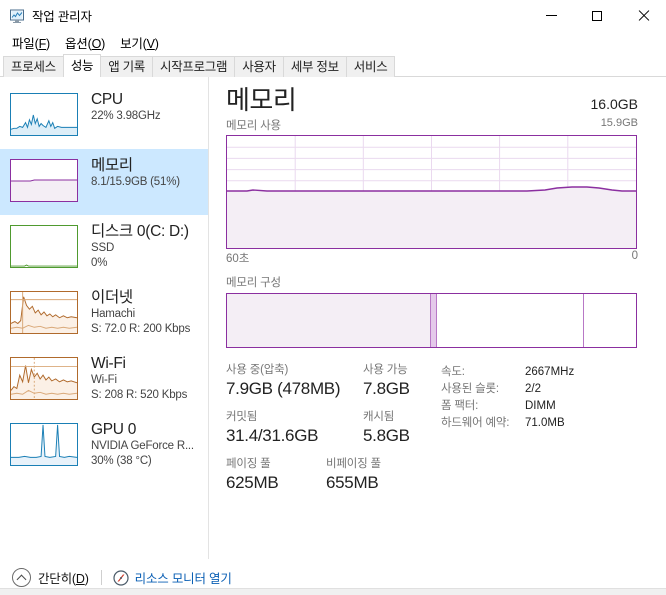 The height and width of the screenshot is (595, 666). What do you see at coordinates (33, 66) in the screenshot?
I see `tab-processes: 프로세스` at bounding box center [33, 66].